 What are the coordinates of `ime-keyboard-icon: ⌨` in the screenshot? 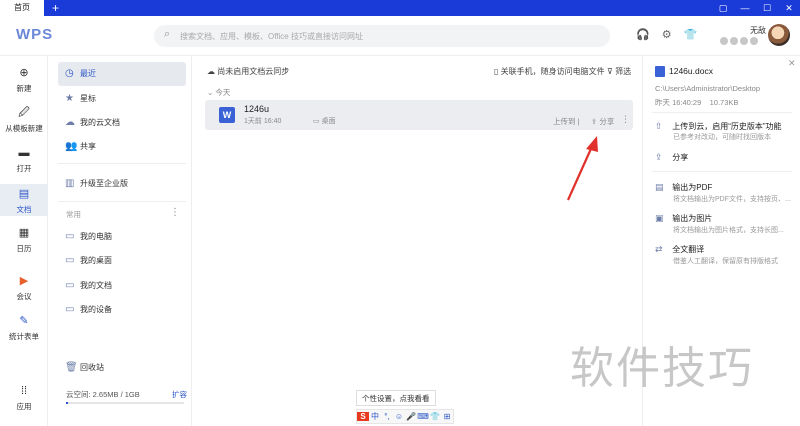 It's located at (423, 416).